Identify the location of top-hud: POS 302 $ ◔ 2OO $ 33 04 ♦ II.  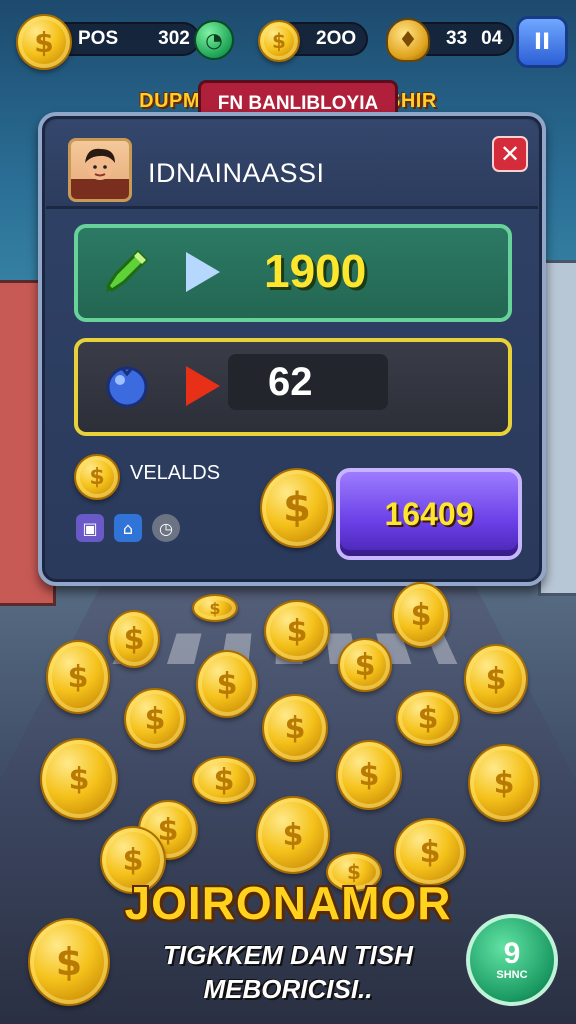
(288, 40).